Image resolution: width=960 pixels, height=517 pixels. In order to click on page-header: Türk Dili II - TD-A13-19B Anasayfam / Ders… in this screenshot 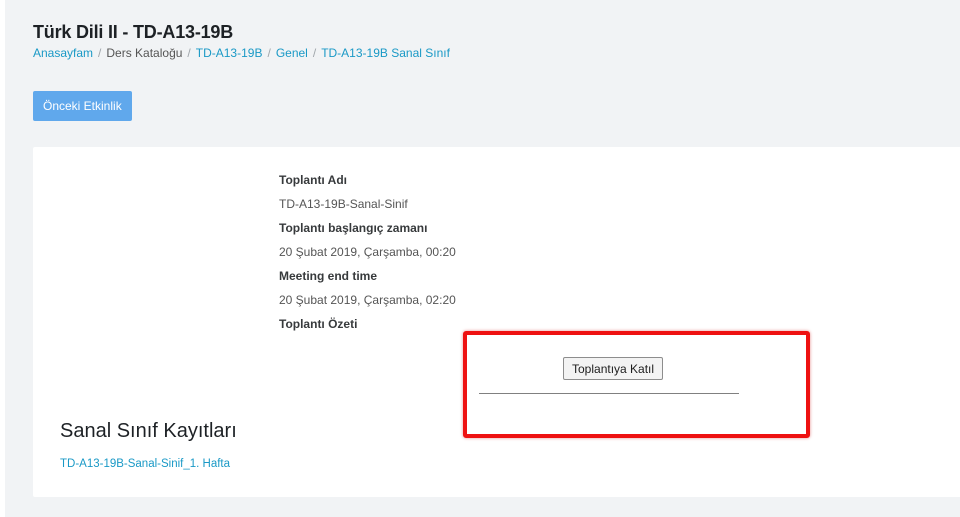, I will do `click(241, 41)`.